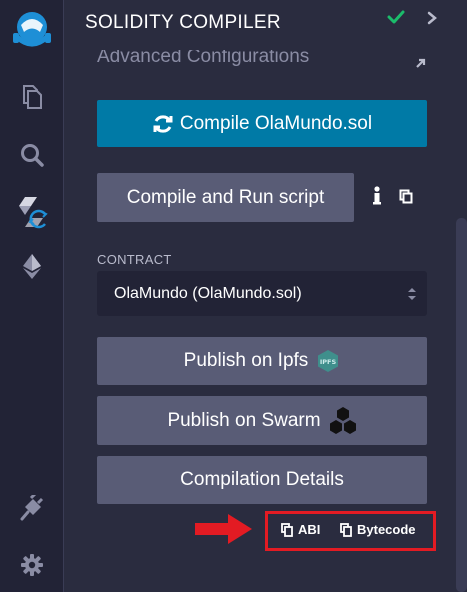 This screenshot has height=592, width=467. I want to click on contract-label: CONTRACT, so click(134, 259).